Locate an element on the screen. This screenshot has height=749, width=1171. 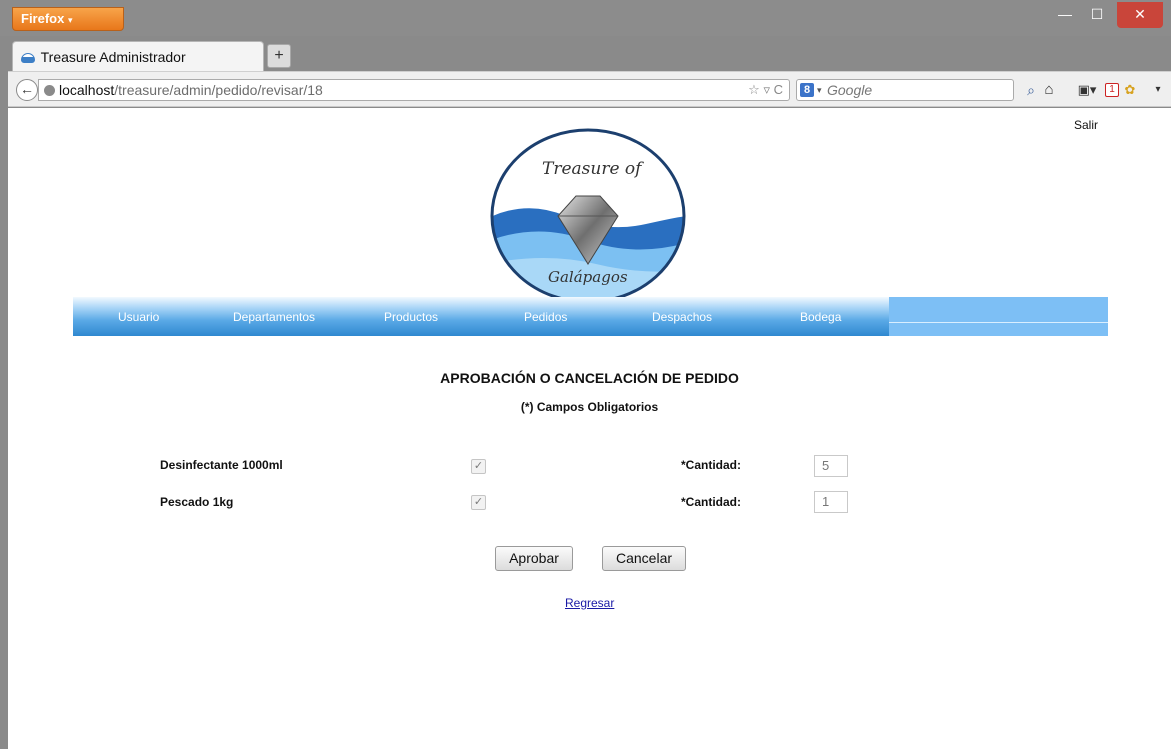
new-tab-button: + is located at coordinates (279, 56).